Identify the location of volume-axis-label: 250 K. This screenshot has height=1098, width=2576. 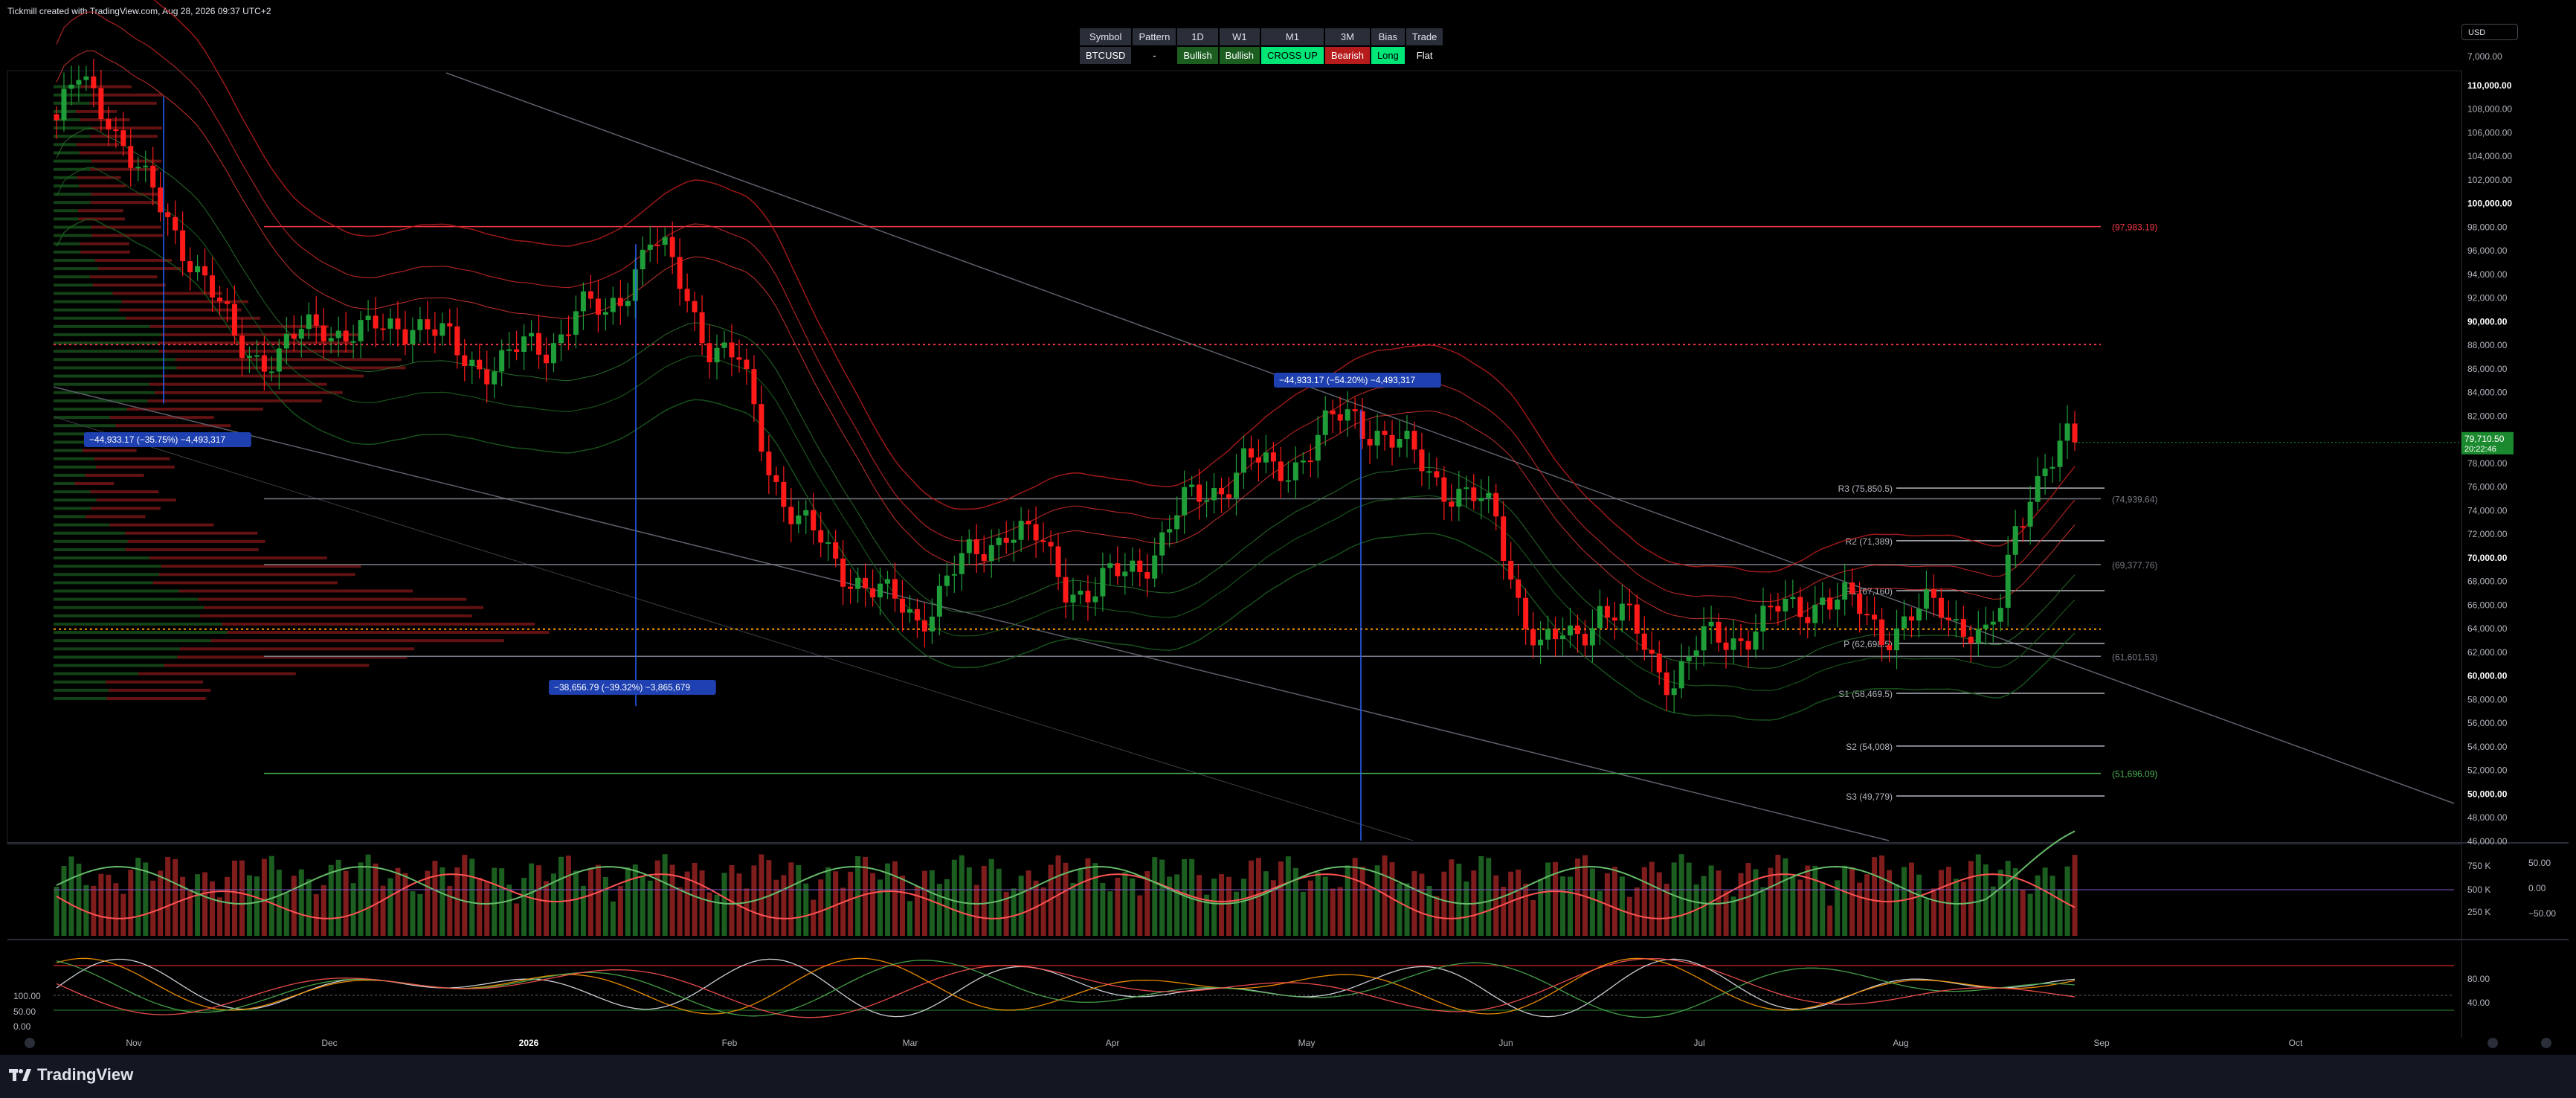
(2478, 912).